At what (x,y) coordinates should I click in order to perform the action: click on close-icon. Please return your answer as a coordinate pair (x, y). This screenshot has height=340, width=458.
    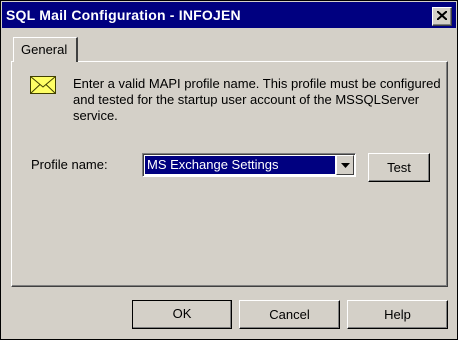
    Looking at the image, I should click on (442, 15).